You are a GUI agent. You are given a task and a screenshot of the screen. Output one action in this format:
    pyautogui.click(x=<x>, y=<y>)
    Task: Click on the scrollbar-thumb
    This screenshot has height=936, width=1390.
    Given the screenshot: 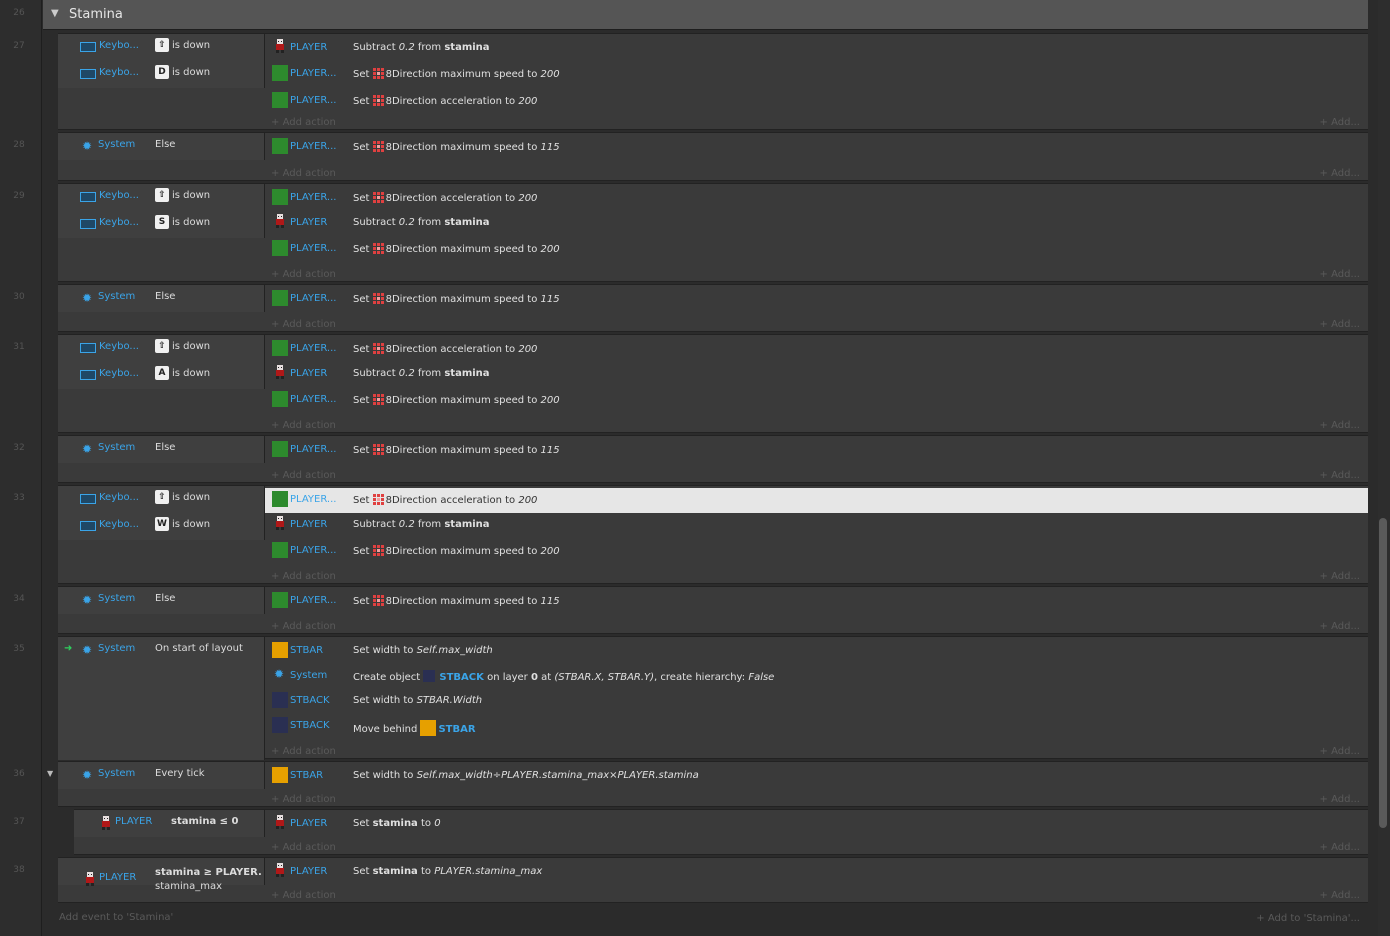 What is the action you would take?
    pyautogui.click(x=1383, y=673)
    